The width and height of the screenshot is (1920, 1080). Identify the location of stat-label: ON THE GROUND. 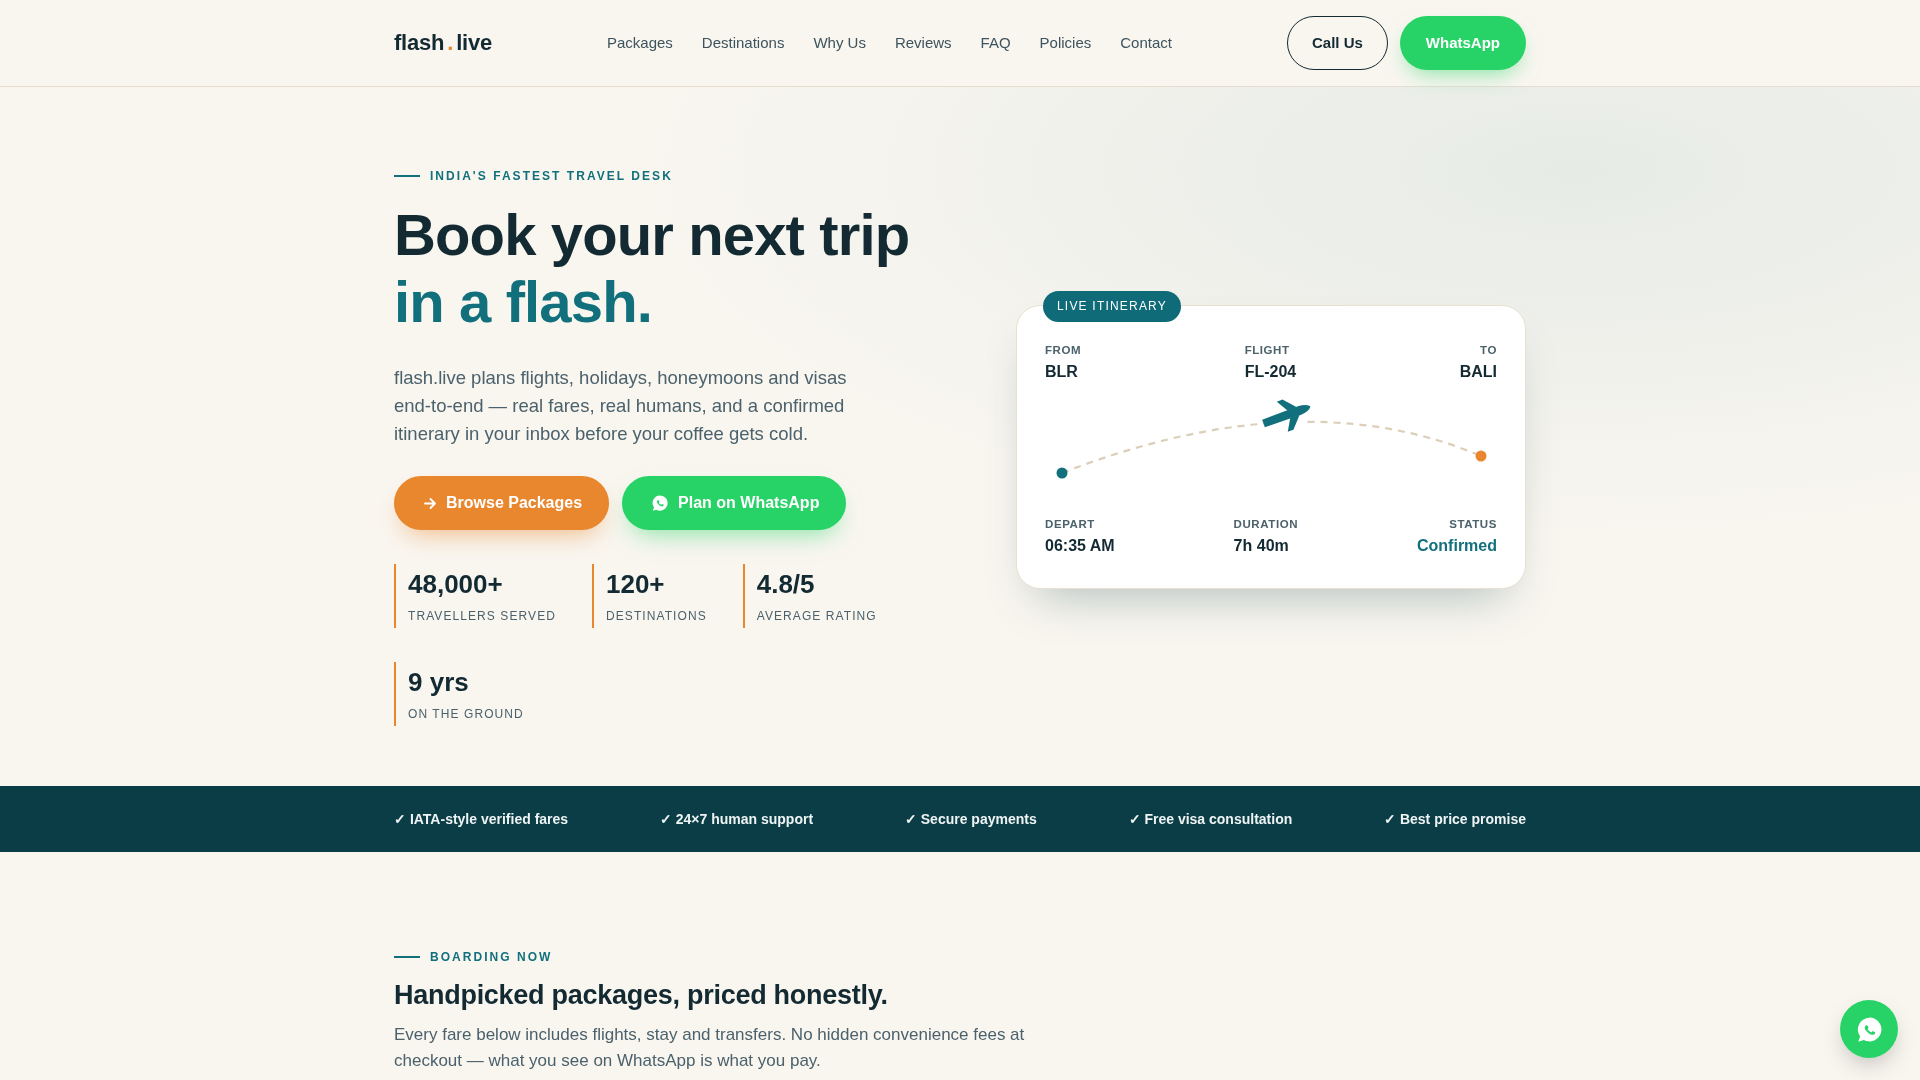
(466, 714).